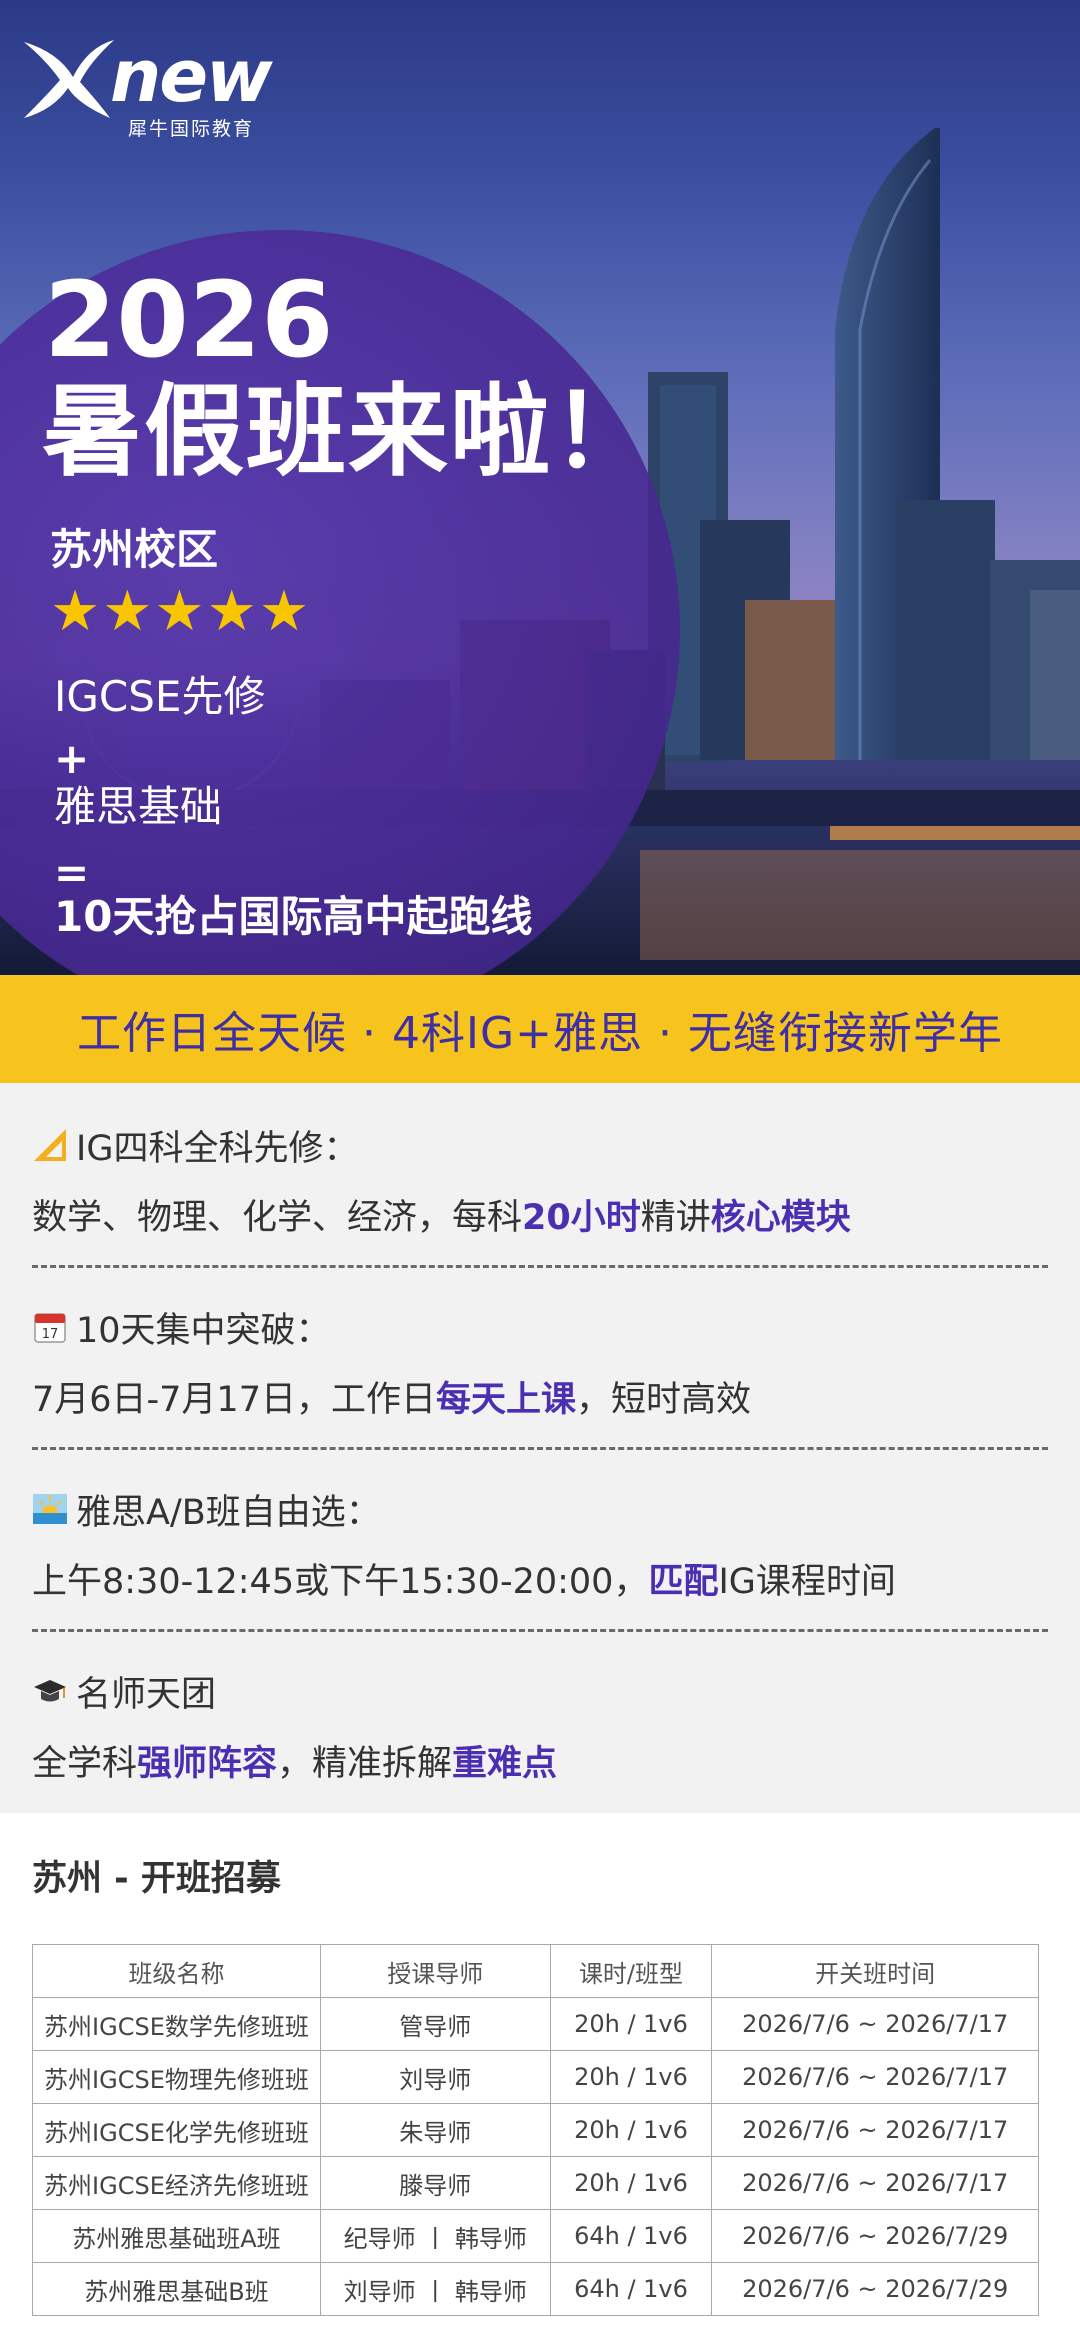 Image resolution: width=1080 pixels, height=2348 pixels. I want to click on feature-ielts-text: 上午8:30-12:45或下午15:30-20:00，, so click(340, 1582).